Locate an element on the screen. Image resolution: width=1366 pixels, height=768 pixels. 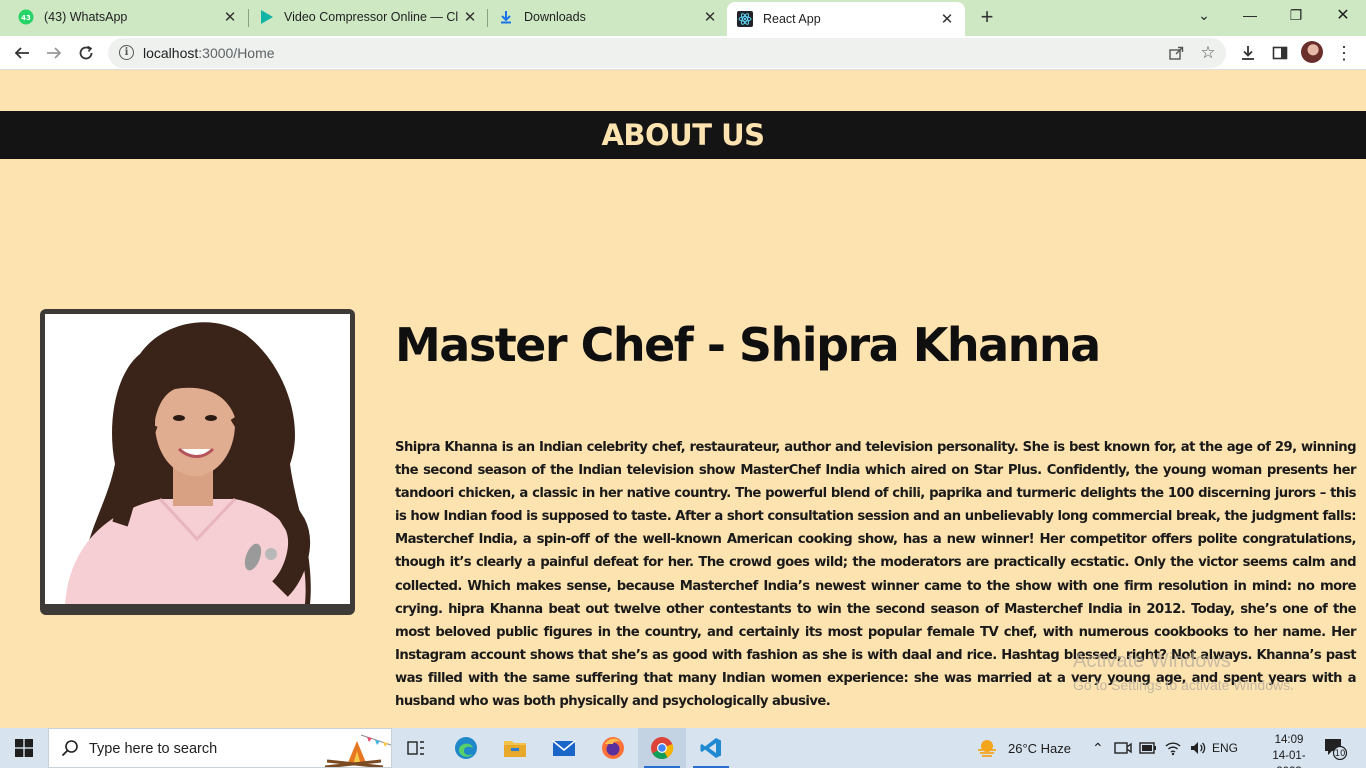
watermark-subtitle: Go to Settings to activate Windows. is located at coordinates (1183, 685).